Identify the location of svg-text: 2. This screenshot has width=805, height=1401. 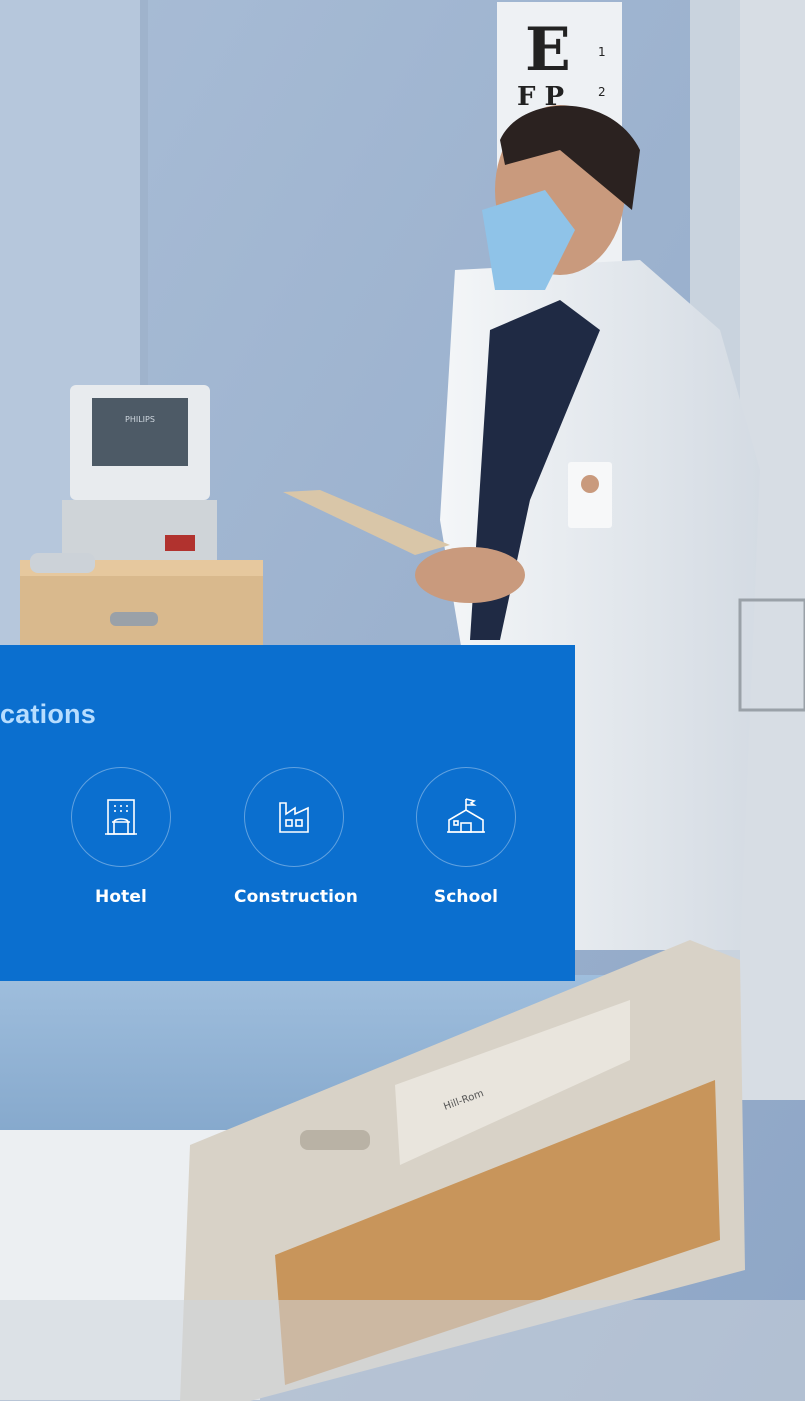
(602, 92).